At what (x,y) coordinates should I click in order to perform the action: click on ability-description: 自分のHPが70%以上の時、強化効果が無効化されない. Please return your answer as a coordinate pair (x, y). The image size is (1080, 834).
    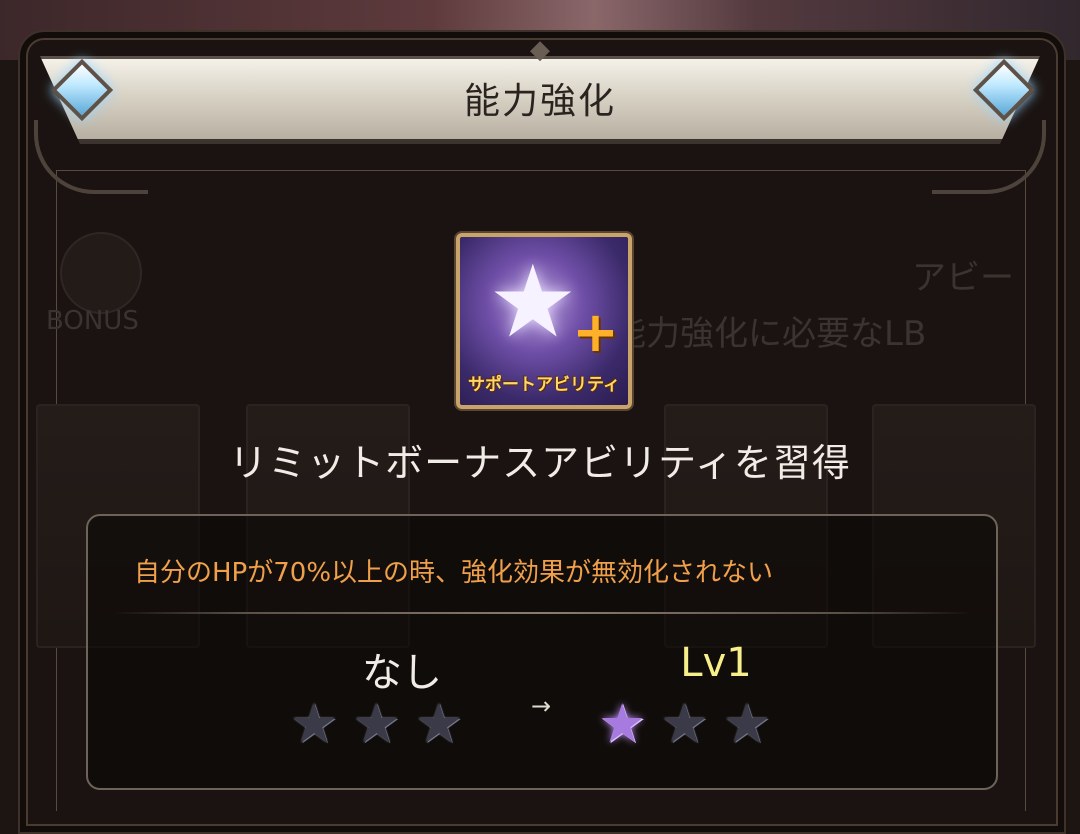
    Looking at the image, I should click on (454, 573).